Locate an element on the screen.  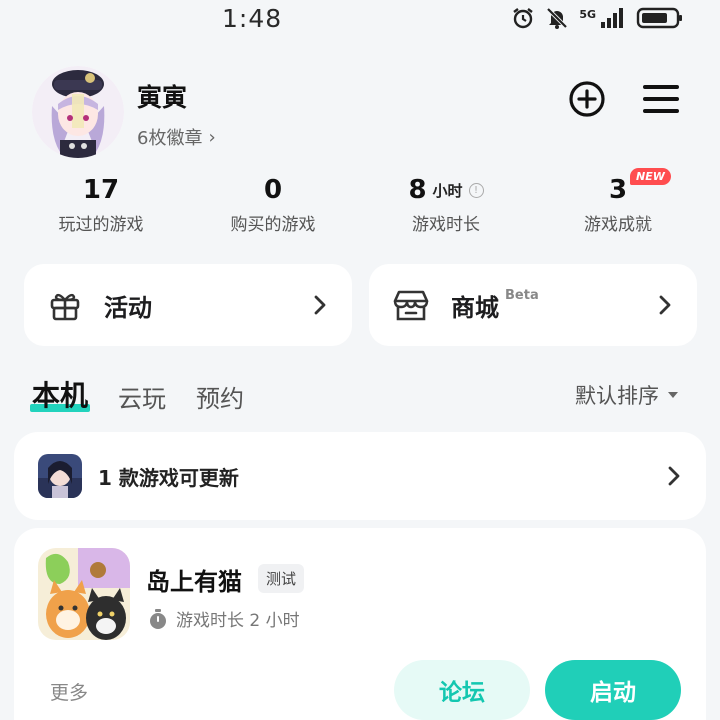
tab-cloud: 云玩 is located at coordinates (142, 396).